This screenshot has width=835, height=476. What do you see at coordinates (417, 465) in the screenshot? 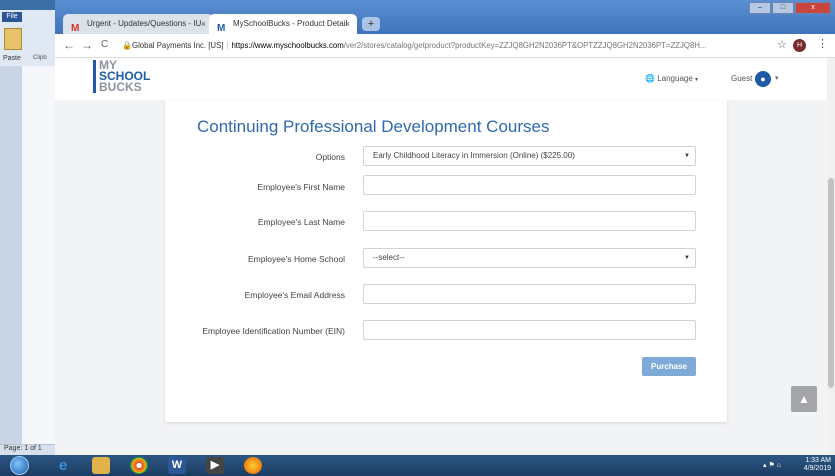
I see `windows-taskbar: e W ▶ ▴ ⚑ ⌂ 1:33 AM 4/9/2019` at bounding box center [417, 465].